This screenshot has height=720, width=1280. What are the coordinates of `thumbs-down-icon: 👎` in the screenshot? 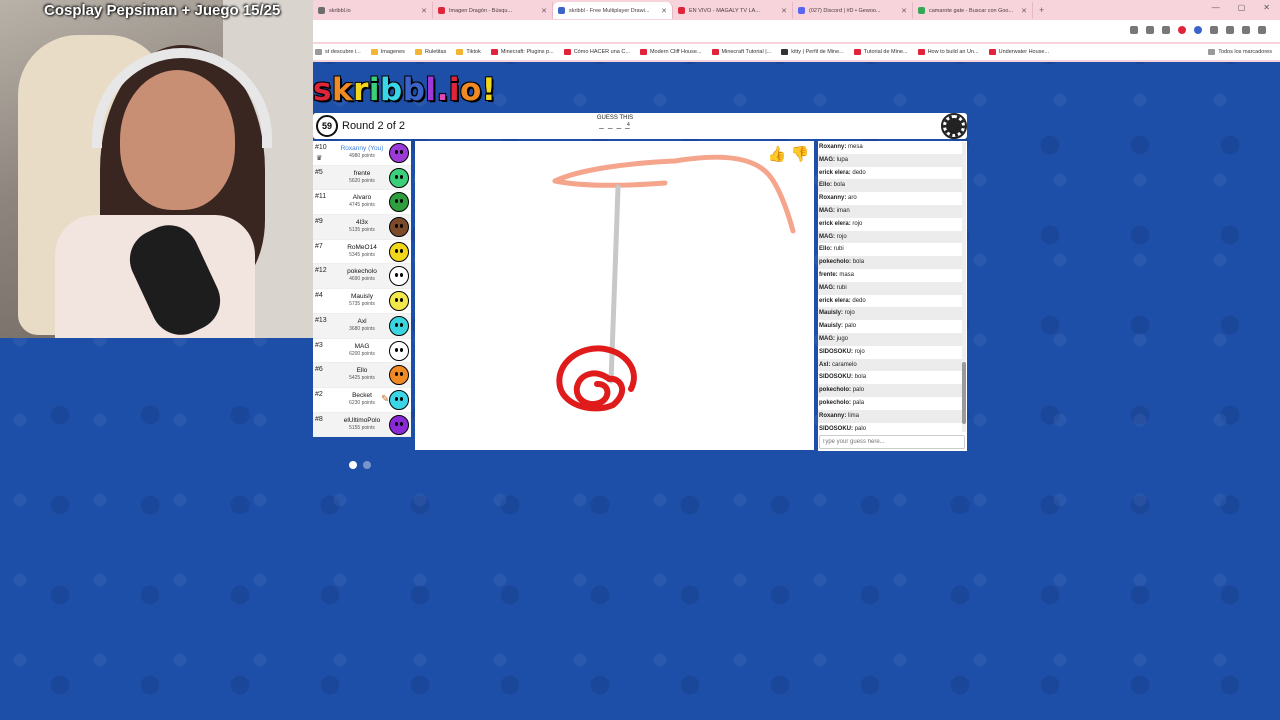 It's located at (800, 154).